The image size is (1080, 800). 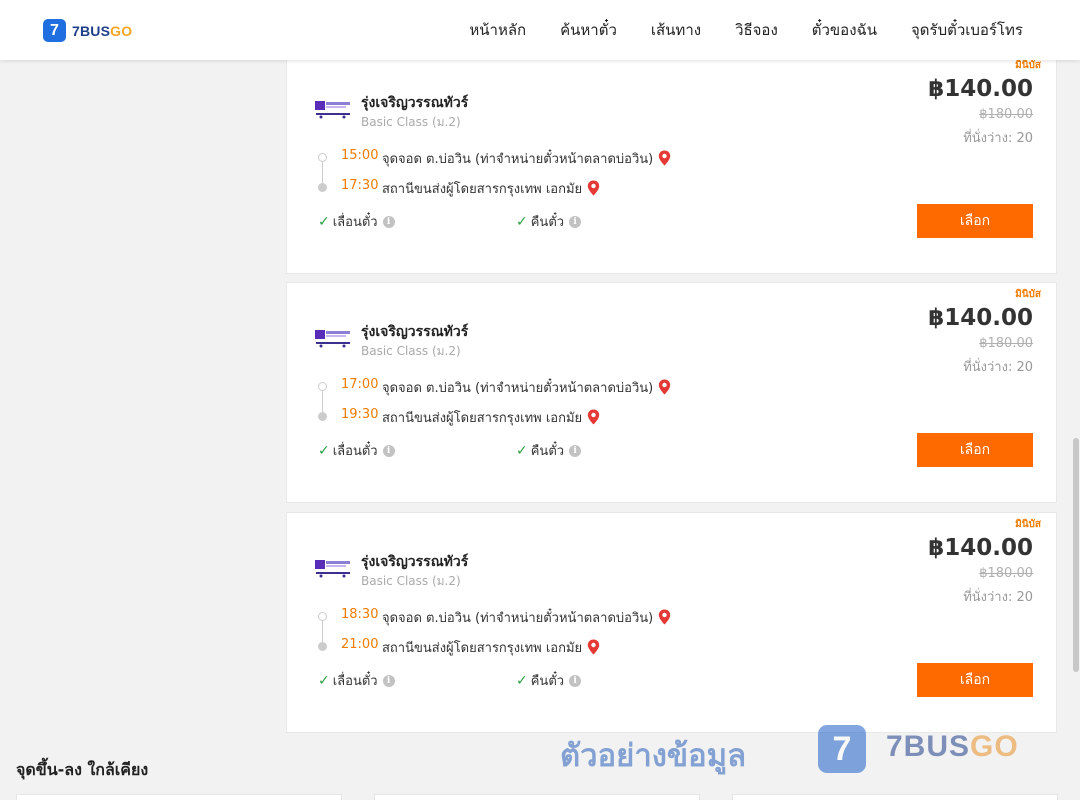 What do you see at coordinates (676, 30) in the screenshot?
I see `nav-routes: เส้นทาง` at bounding box center [676, 30].